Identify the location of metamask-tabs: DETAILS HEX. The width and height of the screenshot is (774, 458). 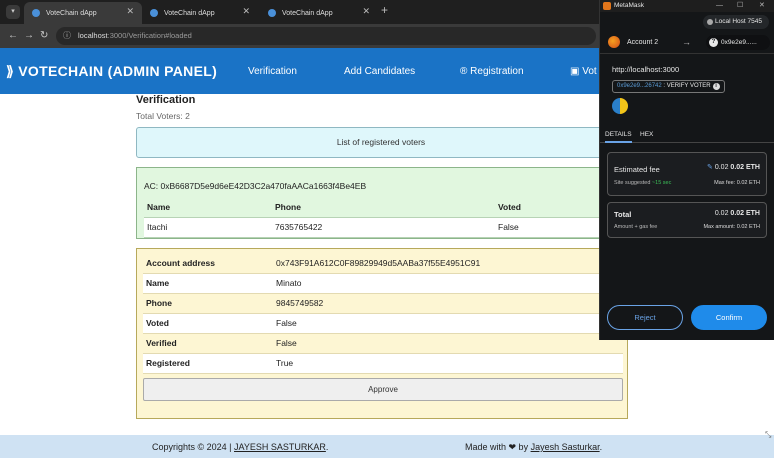
(687, 135).